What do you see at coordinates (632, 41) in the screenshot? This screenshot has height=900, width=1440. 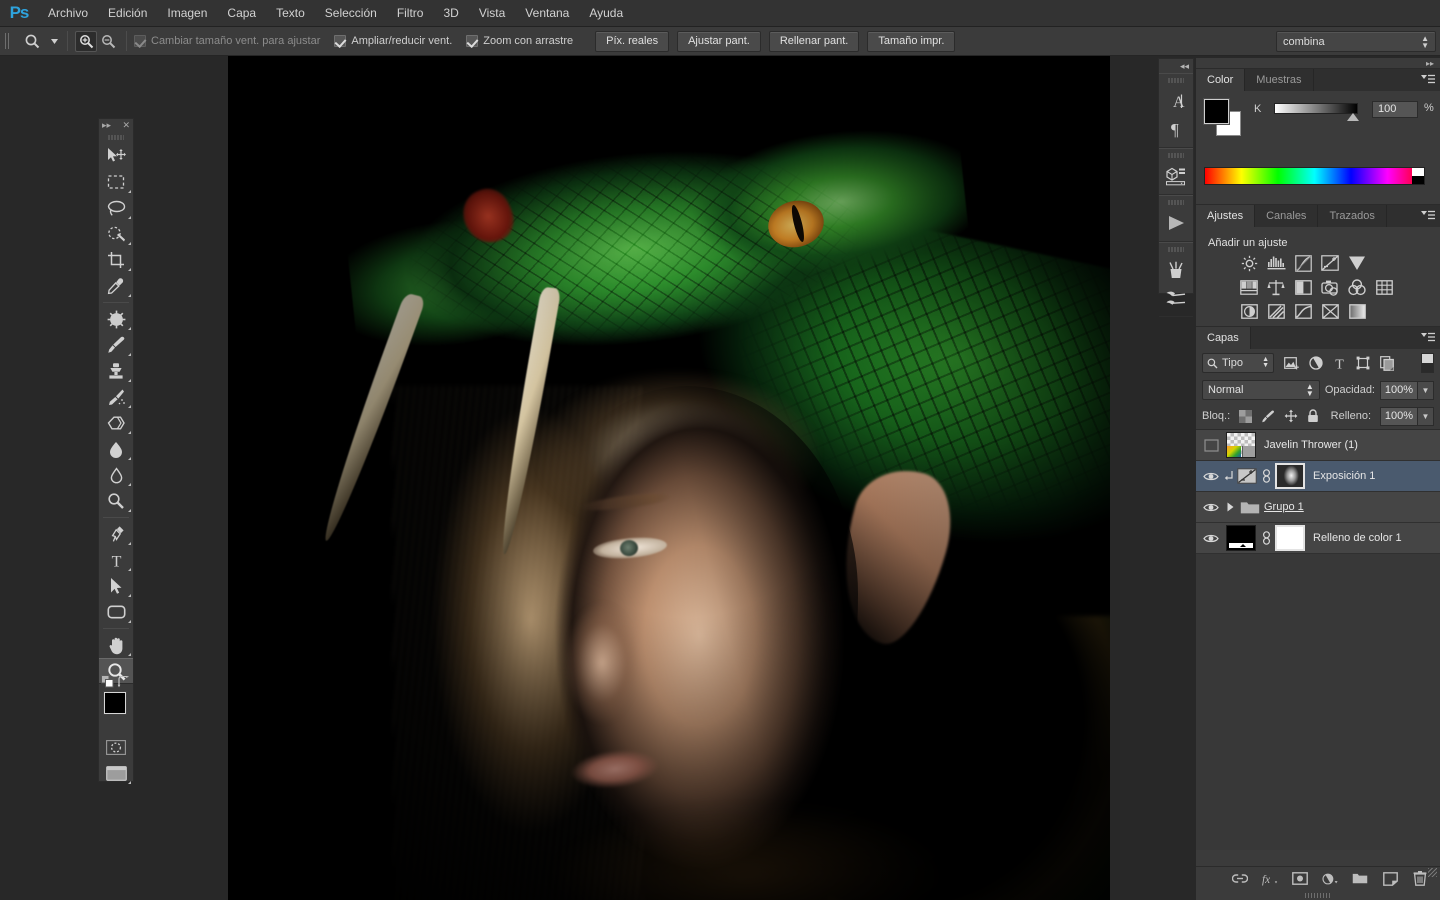 I see `actual-pixels-button: Píx. reales` at bounding box center [632, 41].